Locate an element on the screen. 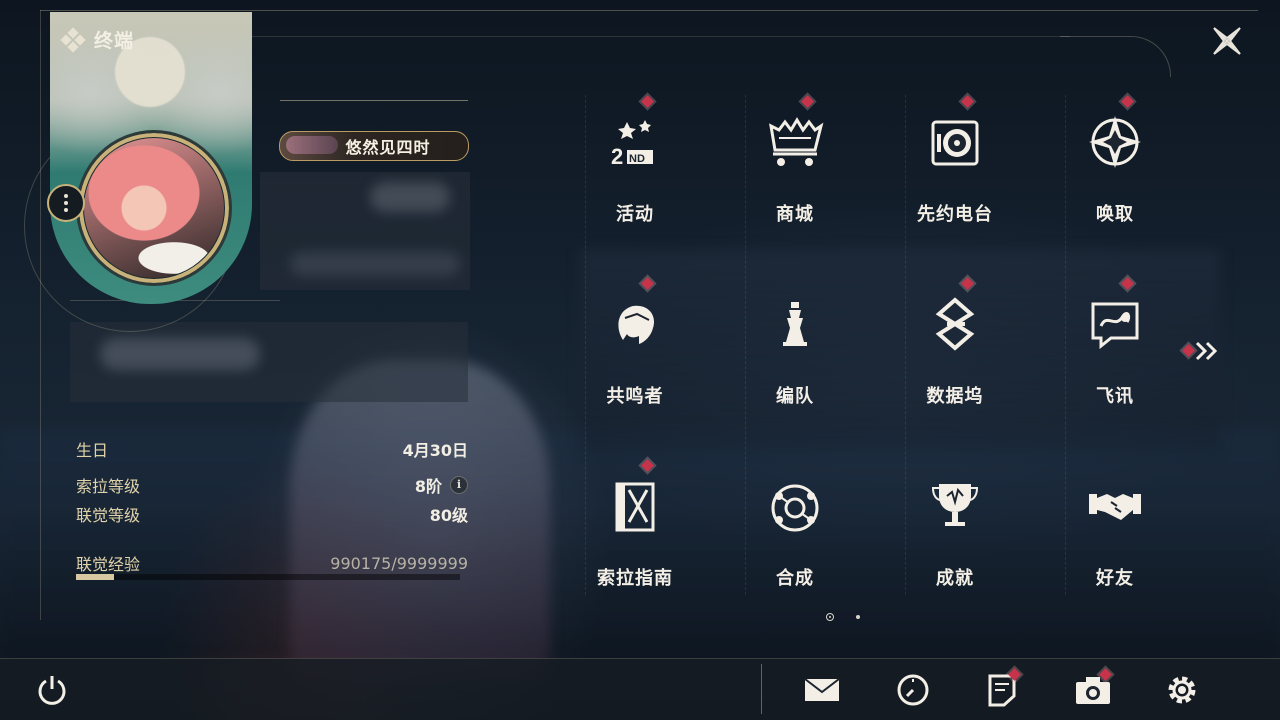 The height and width of the screenshot is (720, 1280). menu-item-label: 好友 is located at coordinates (1115, 578).